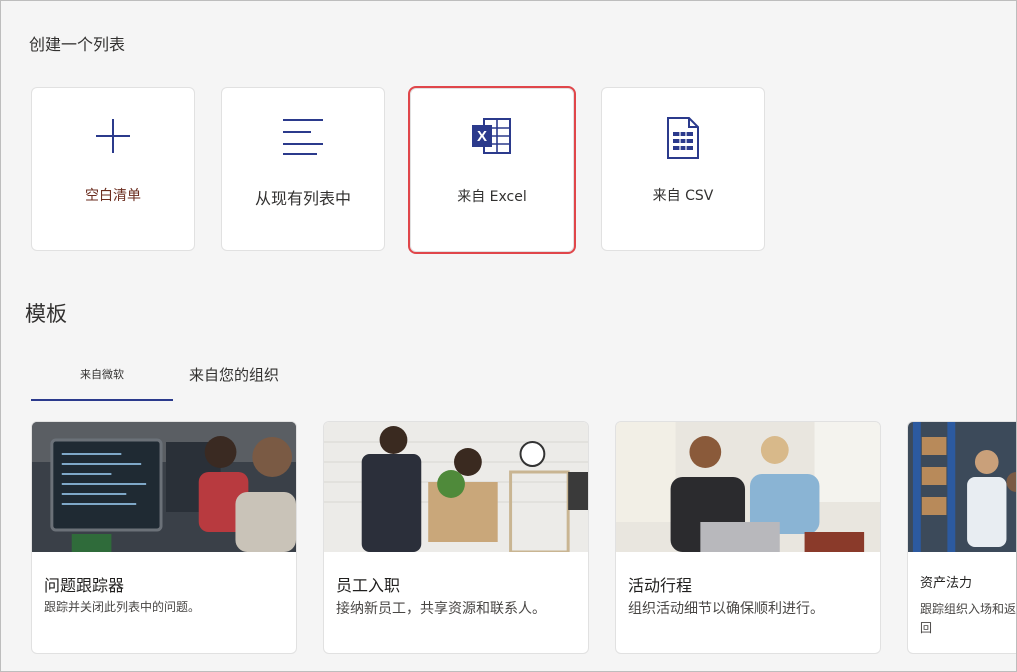 The height and width of the screenshot is (672, 1017). I want to click on create-list-title: 创建一个列表, so click(77, 44).